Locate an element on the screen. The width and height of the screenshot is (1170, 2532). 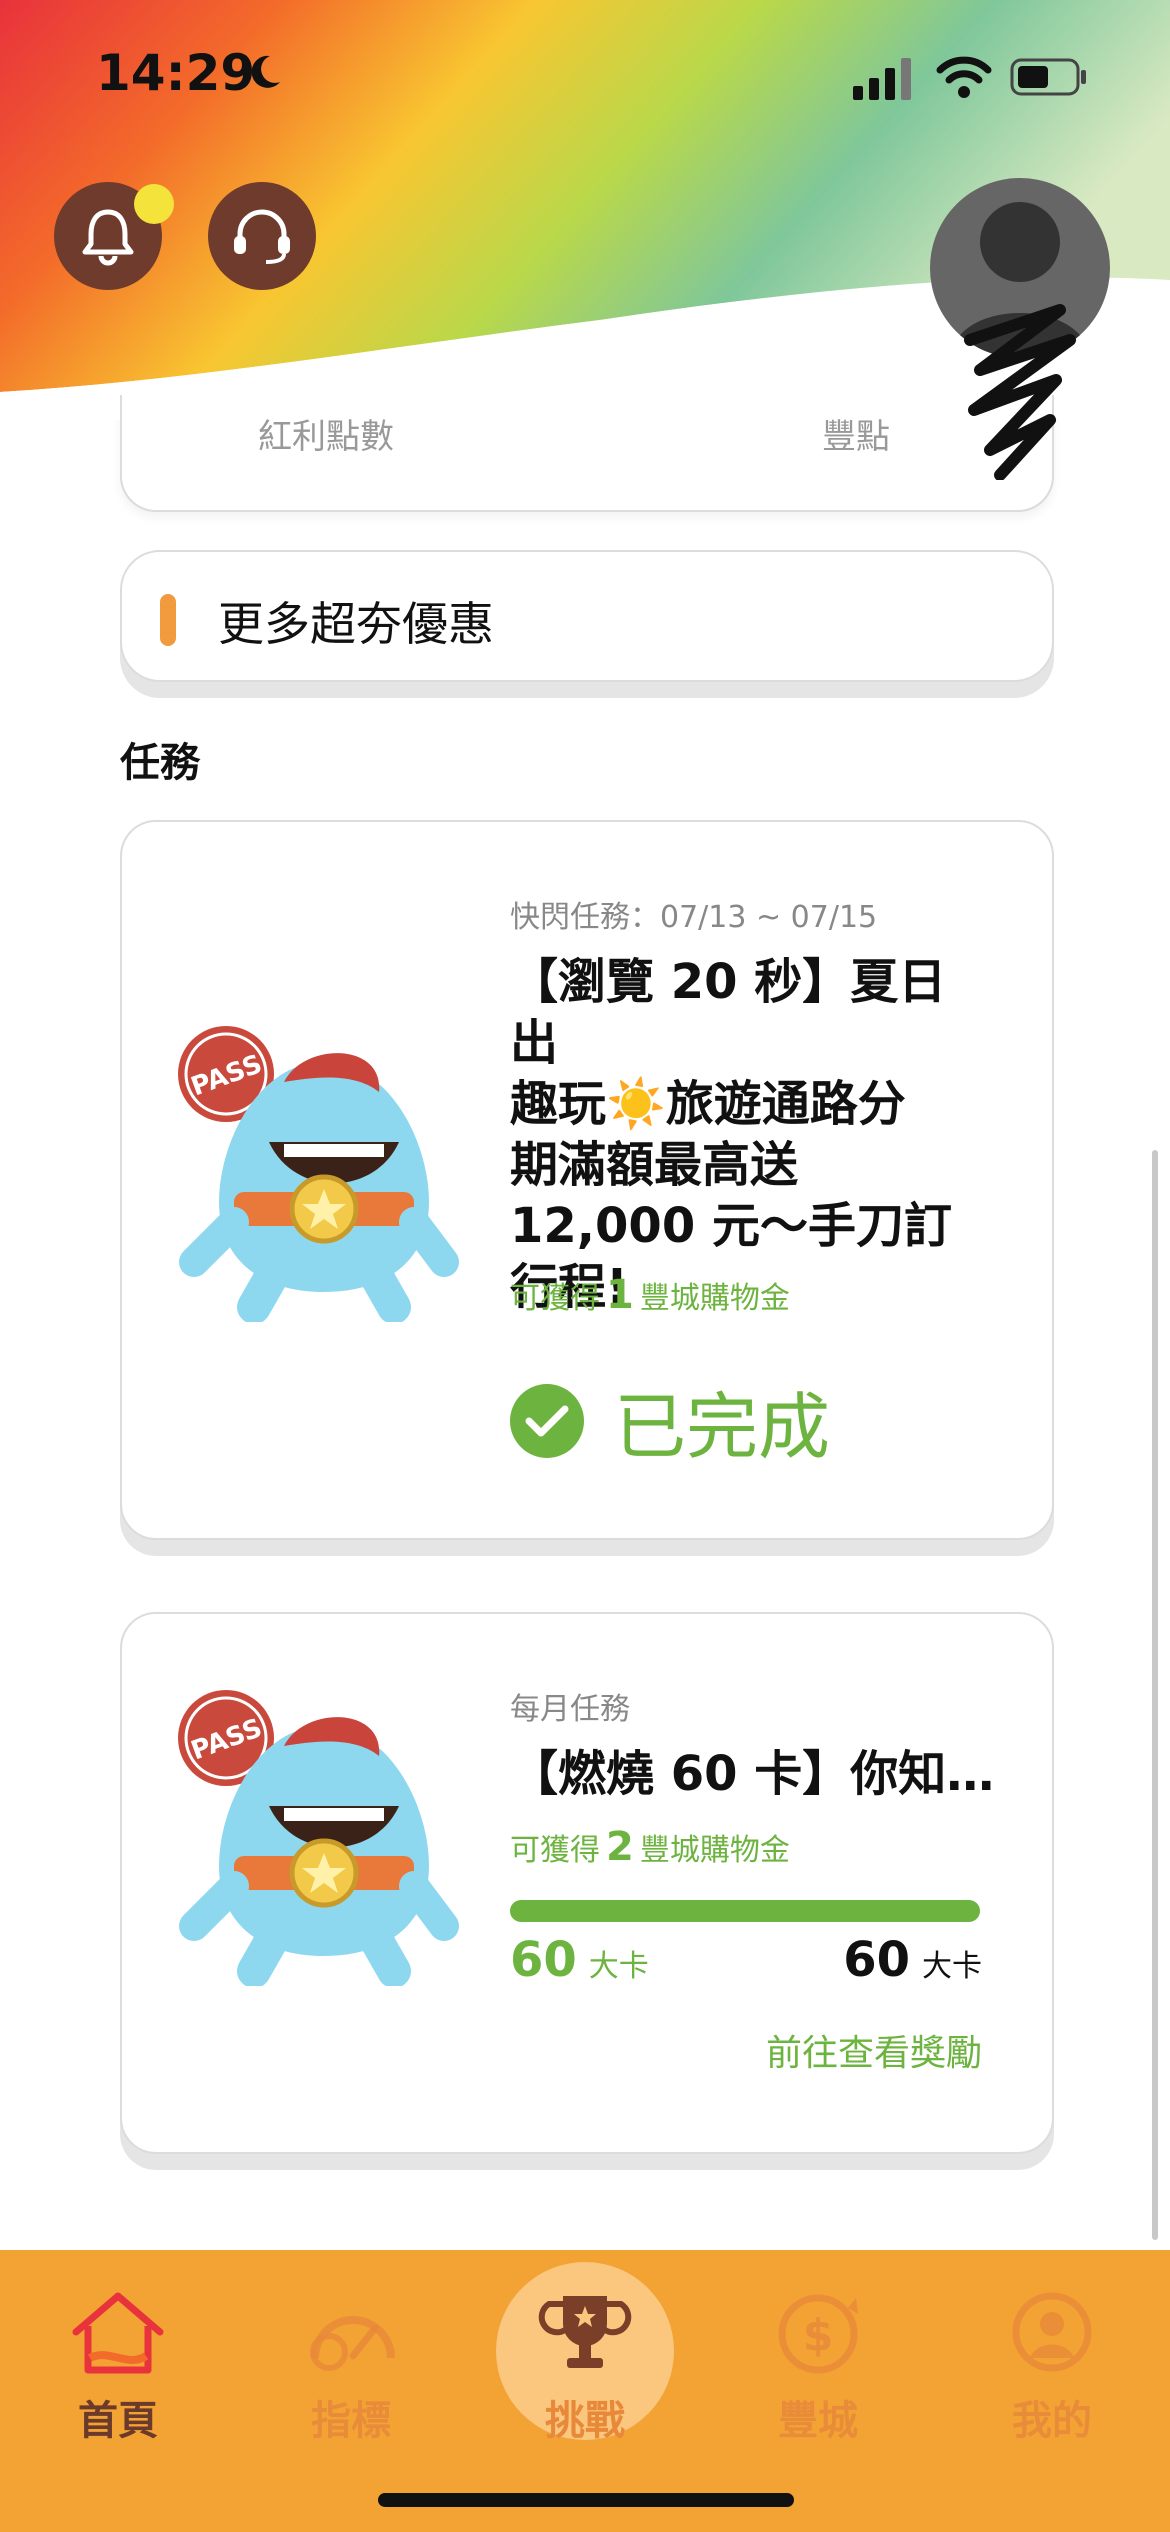
progress-current-value: 60 is located at coordinates (543, 1960).